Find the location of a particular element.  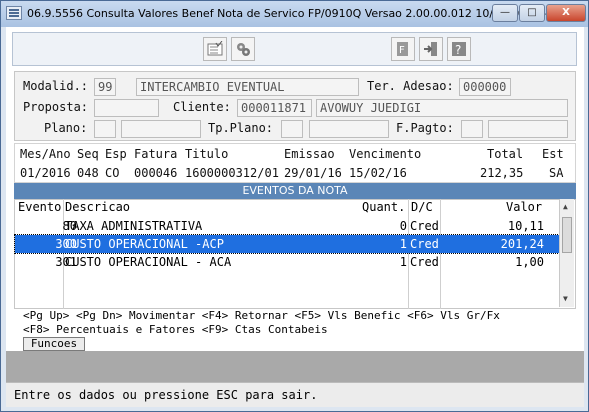

ter-adesao-field: 000000 is located at coordinates (485, 87).